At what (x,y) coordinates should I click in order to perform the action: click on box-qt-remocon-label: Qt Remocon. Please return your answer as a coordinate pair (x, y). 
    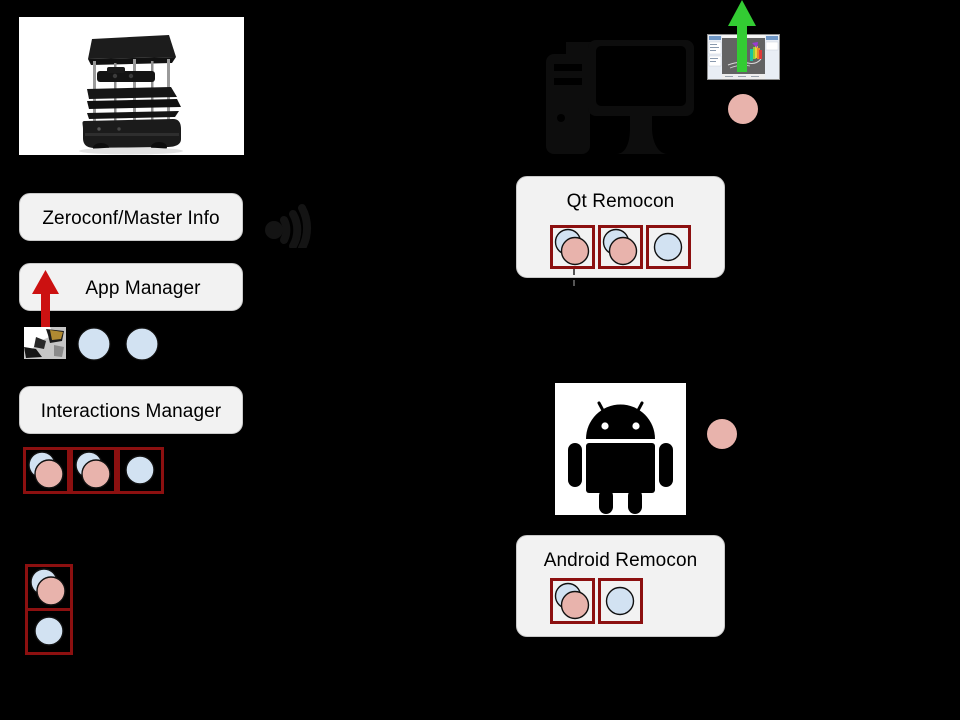
    Looking at the image, I should click on (620, 201).